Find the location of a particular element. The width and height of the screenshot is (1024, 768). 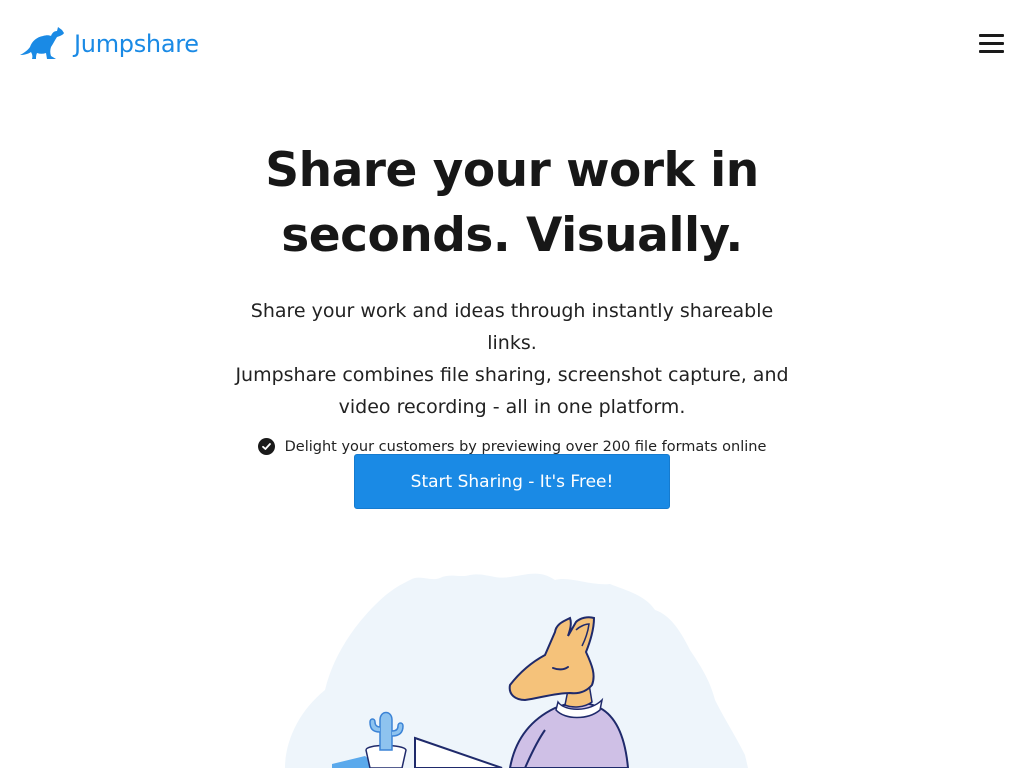

kangaroo-illustration is located at coordinates (516, 670).